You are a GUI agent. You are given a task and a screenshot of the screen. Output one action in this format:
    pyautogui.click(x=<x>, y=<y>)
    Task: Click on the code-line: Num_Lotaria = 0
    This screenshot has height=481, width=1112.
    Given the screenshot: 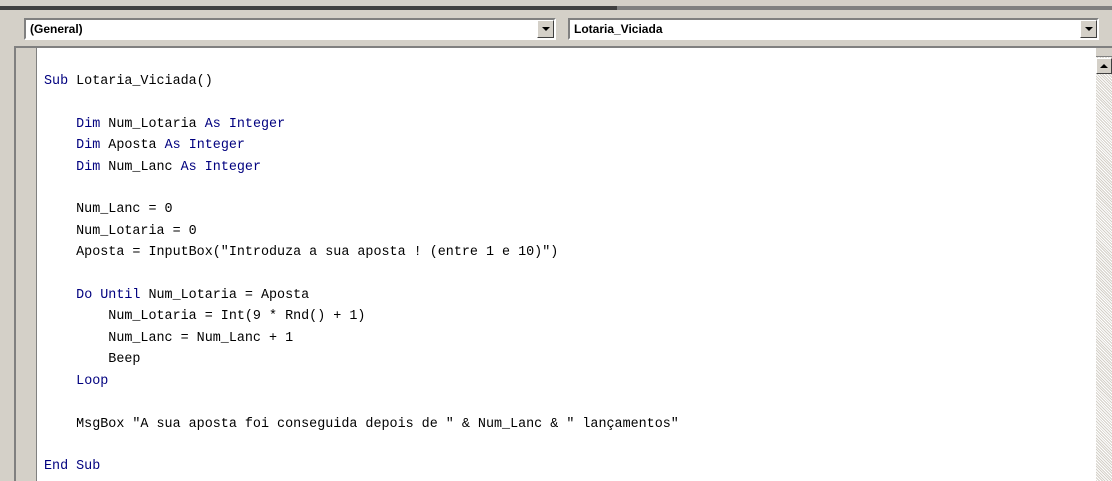 What is the action you would take?
    pyautogui.click(x=120, y=231)
    